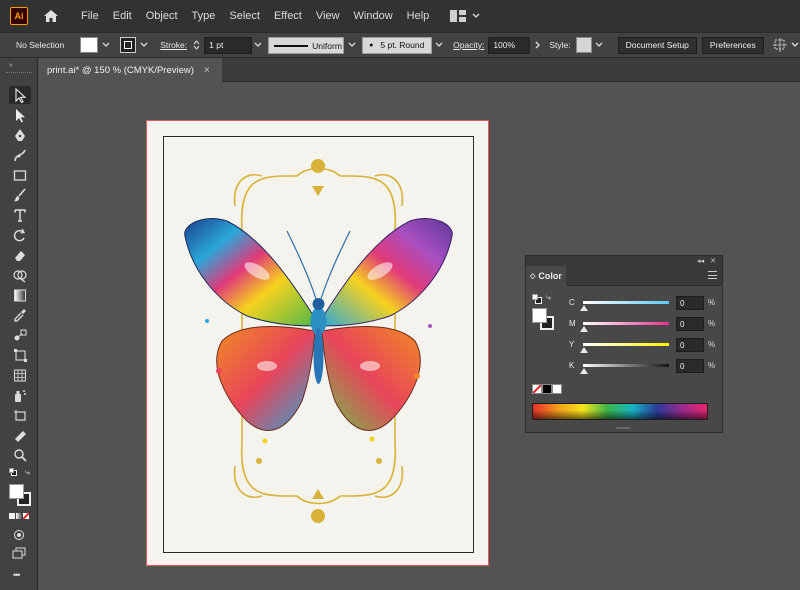  I want to click on measure-tool, so click(20, 435).